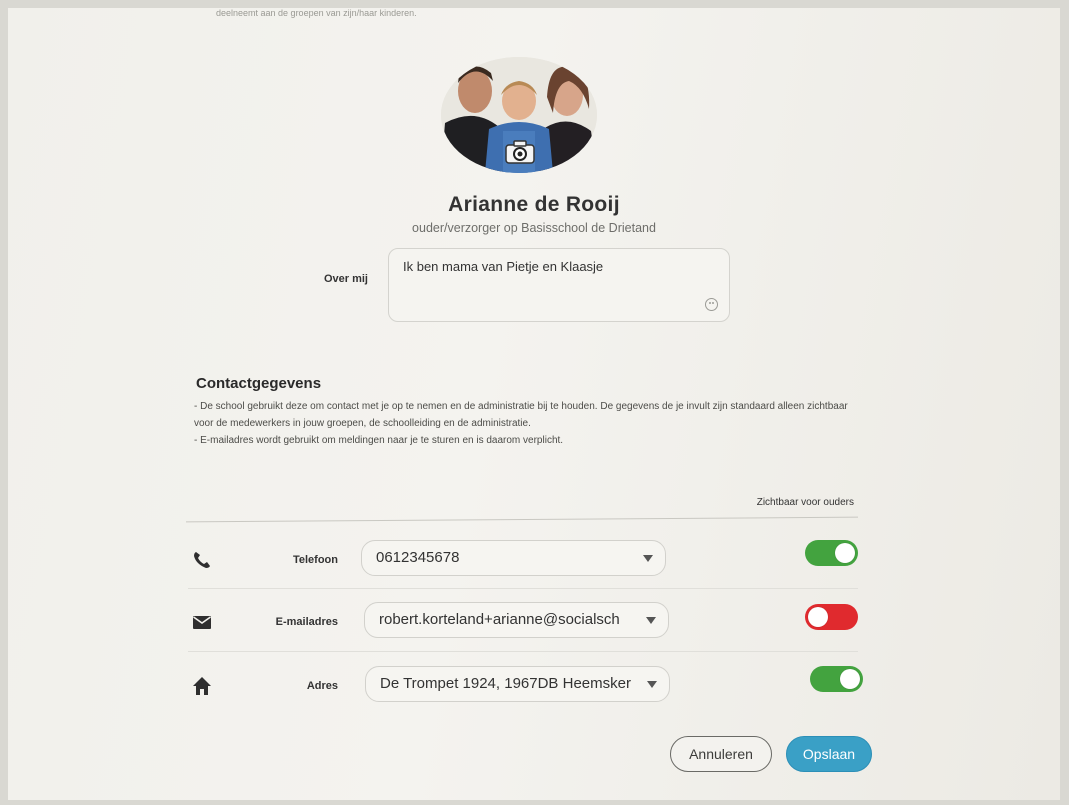 This screenshot has width=1069, height=805. Describe the element at coordinates (202, 686) in the screenshot. I see `home-icon` at that location.